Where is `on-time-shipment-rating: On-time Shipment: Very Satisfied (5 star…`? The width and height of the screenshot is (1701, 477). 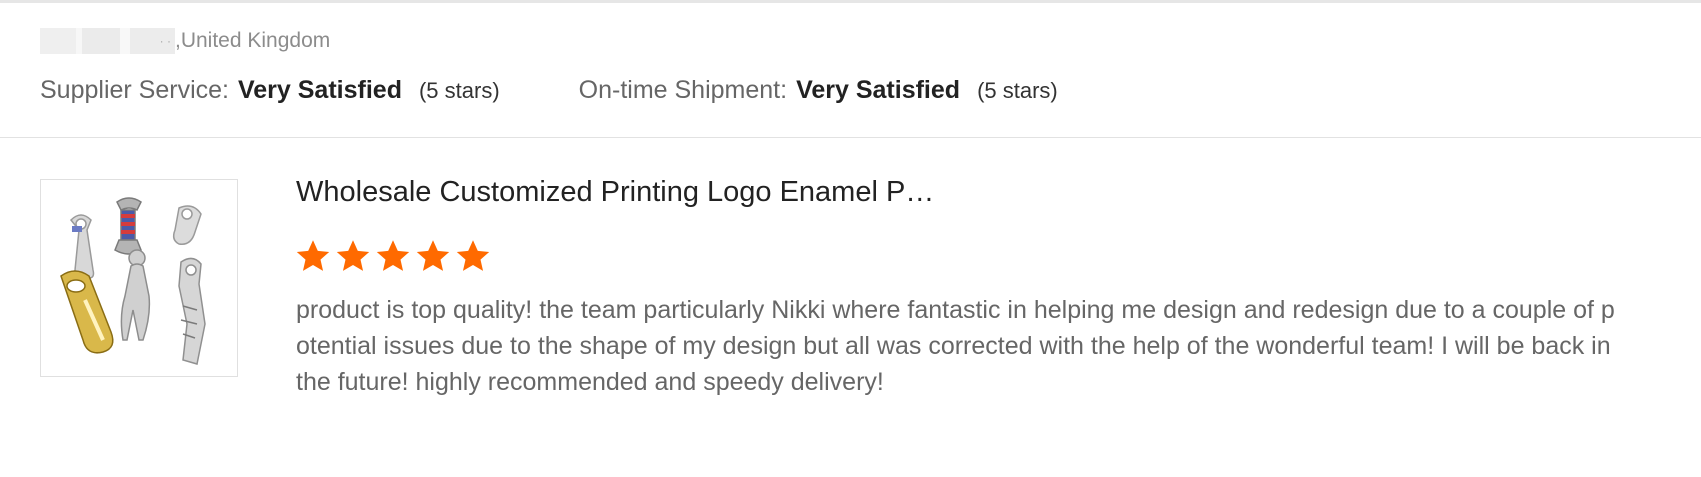 on-time-shipment-rating: On-time Shipment: Very Satisfied (5 star… is located at coordinates (818, 90).